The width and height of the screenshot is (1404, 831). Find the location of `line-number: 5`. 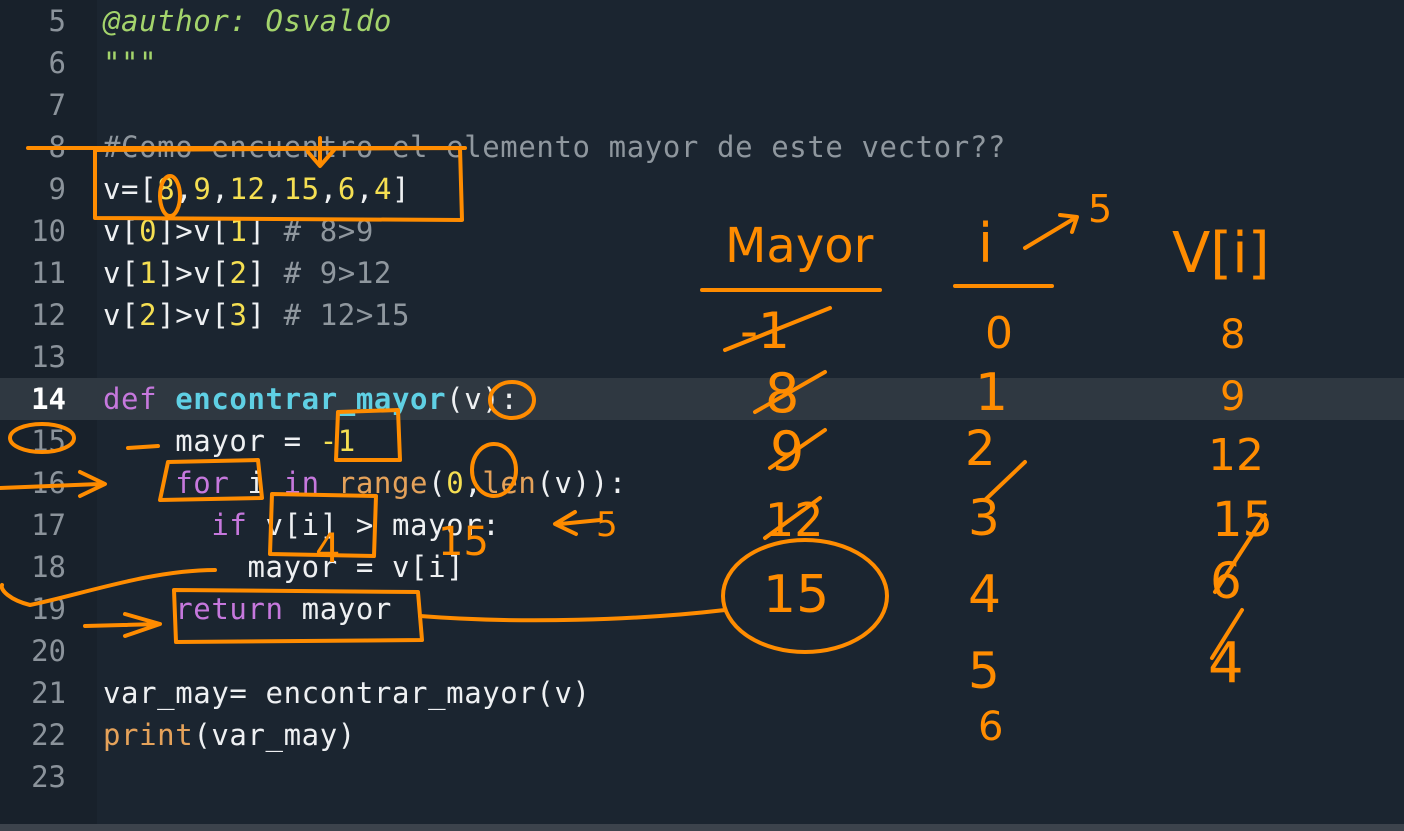

line-number: 5 is located at coordinates (57, 21).